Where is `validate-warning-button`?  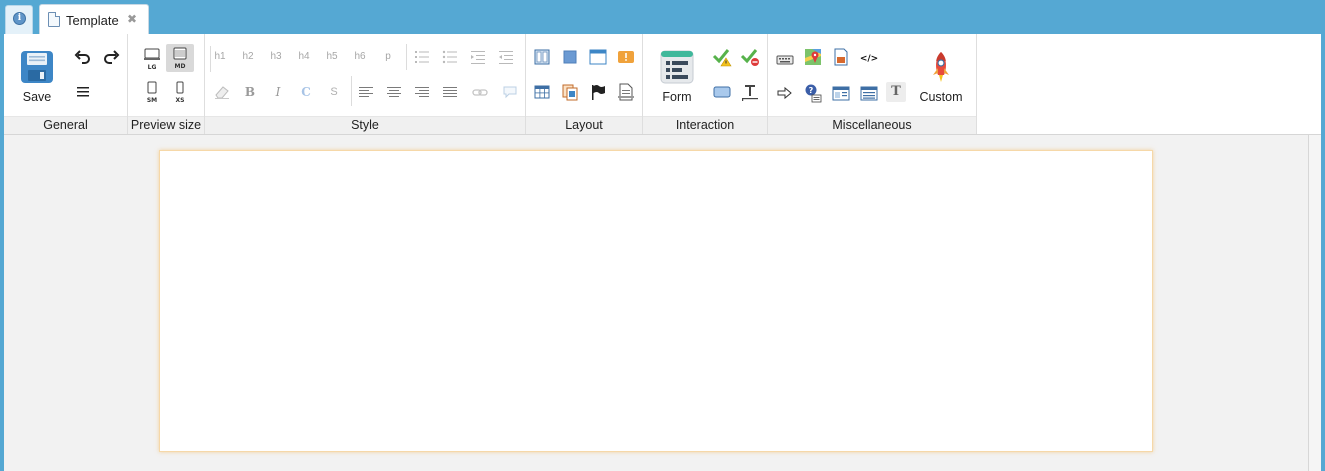 validate-warning-button is located at coordinates (722, 57).